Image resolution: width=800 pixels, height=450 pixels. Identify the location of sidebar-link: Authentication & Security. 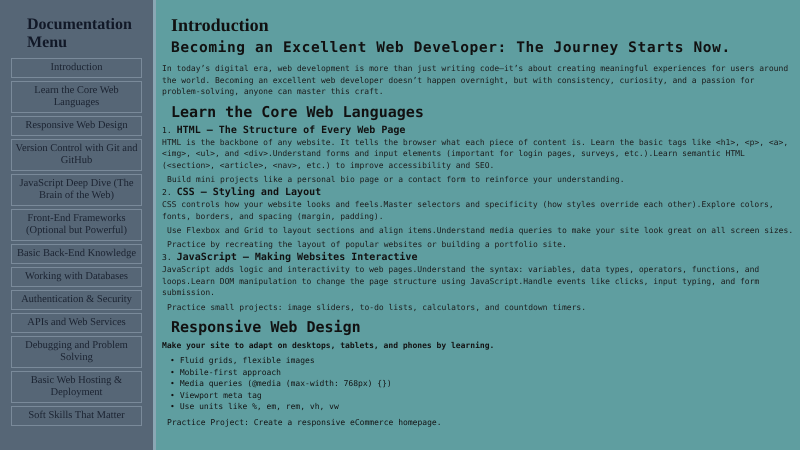
(76, 300).